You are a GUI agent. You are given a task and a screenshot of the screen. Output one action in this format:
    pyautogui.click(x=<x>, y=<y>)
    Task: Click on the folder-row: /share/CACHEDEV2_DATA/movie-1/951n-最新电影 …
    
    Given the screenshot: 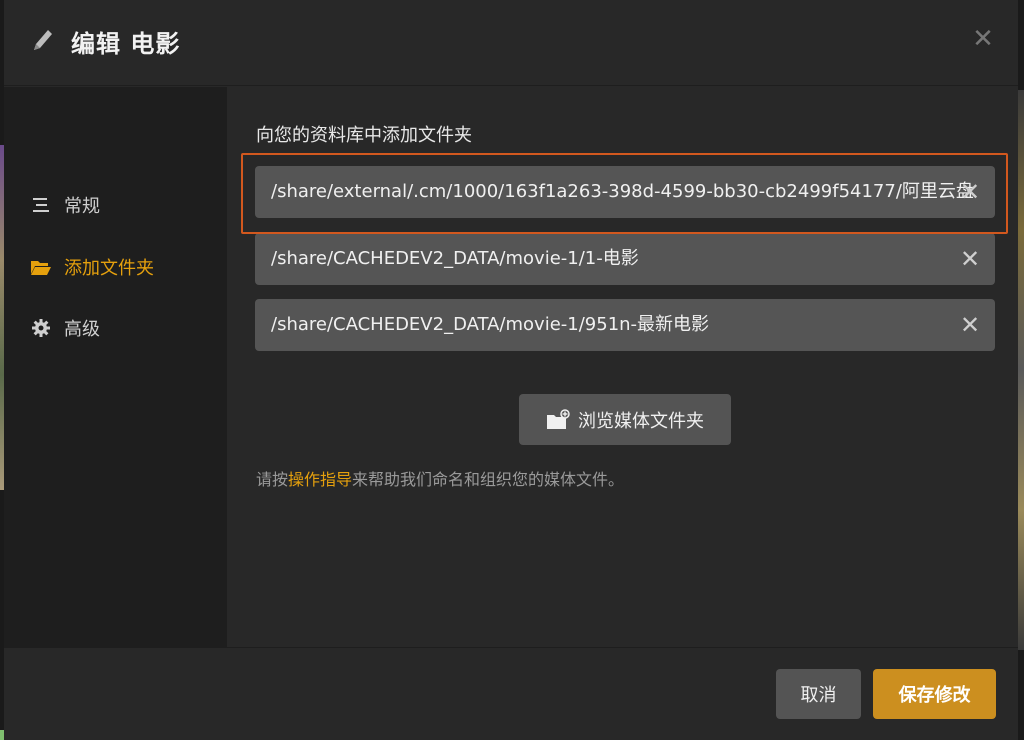 What is the action you would take?
    pyautogui.click(x=625, y=325)
    